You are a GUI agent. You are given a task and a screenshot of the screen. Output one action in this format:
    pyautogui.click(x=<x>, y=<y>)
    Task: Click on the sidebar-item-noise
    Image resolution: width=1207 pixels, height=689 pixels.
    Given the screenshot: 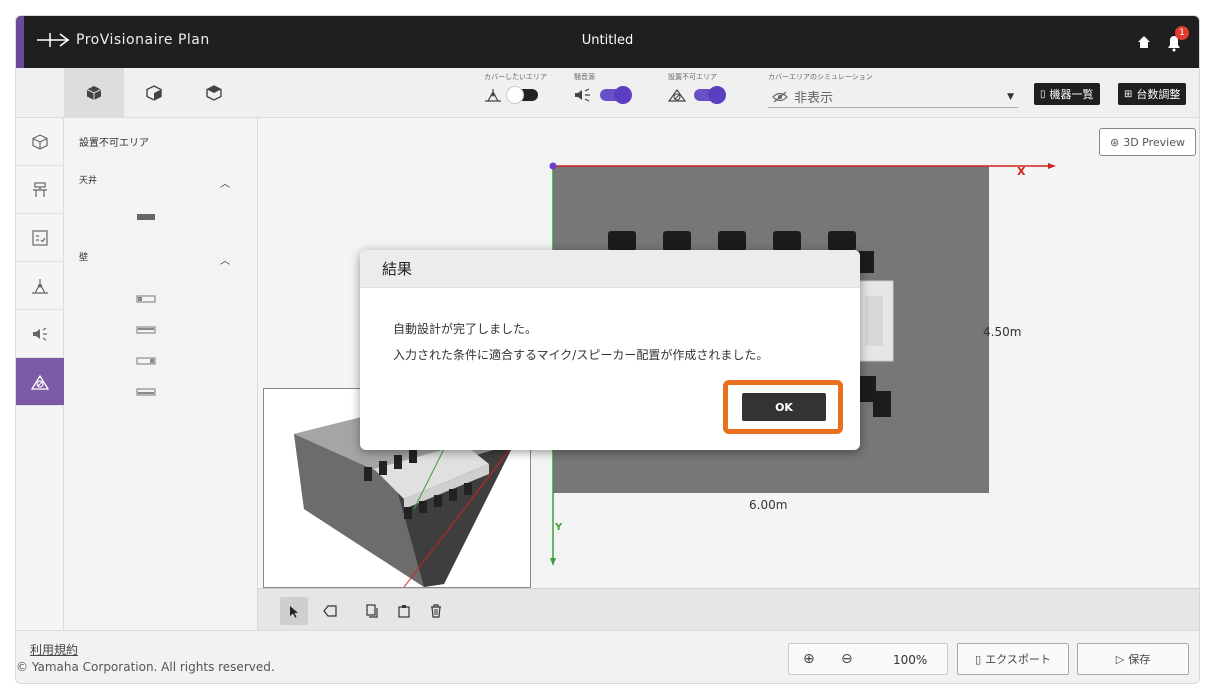 What is the action you would take?
    pyautogui.click(x=40, y=334)
    